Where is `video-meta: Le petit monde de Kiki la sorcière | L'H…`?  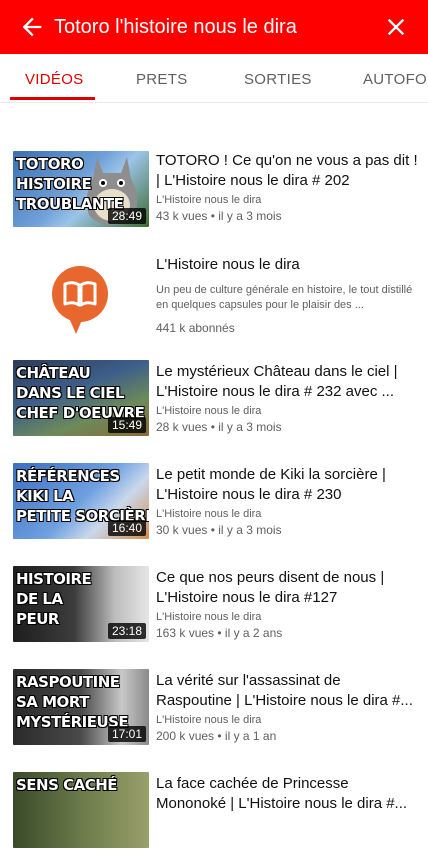 video-meta: Le petit monde de Kiki la sorcière | L'H… is located at coordinates (287, 501).